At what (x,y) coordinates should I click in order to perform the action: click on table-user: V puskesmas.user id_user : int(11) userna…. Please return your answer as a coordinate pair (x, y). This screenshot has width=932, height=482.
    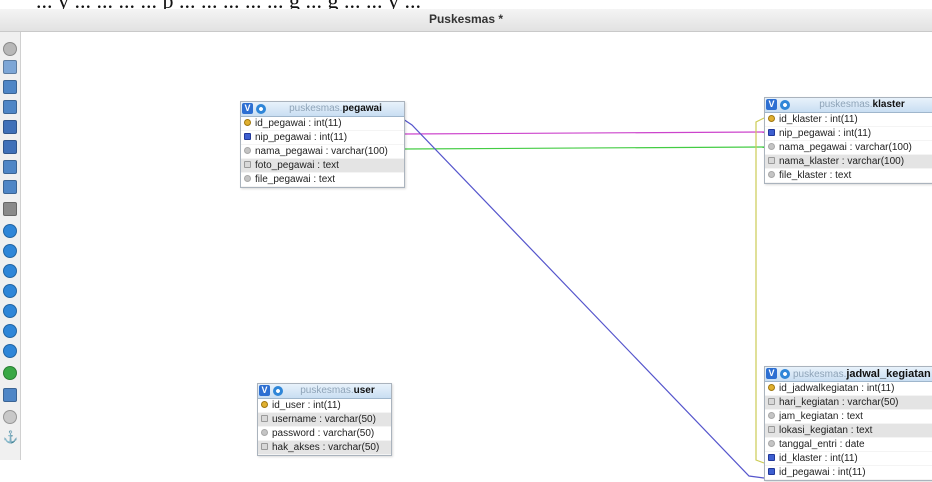
    Looking at the image, I should click on (324, 419).